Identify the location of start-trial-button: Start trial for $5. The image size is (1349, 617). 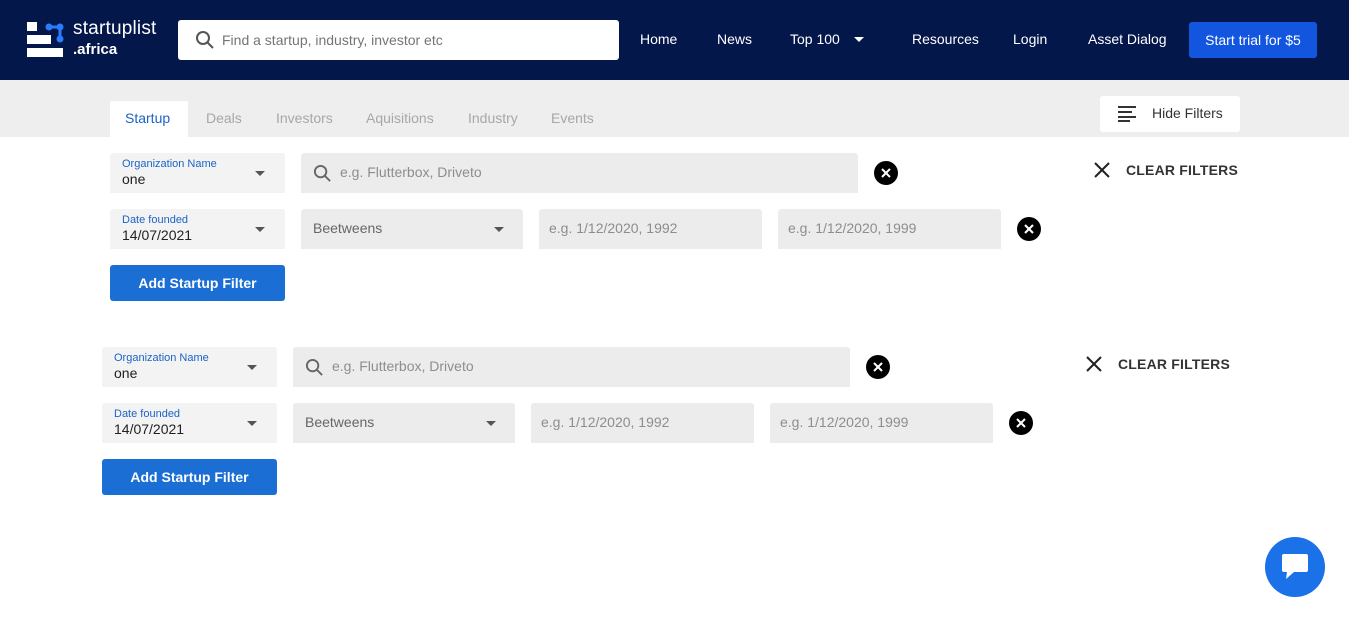
(1253, 40).